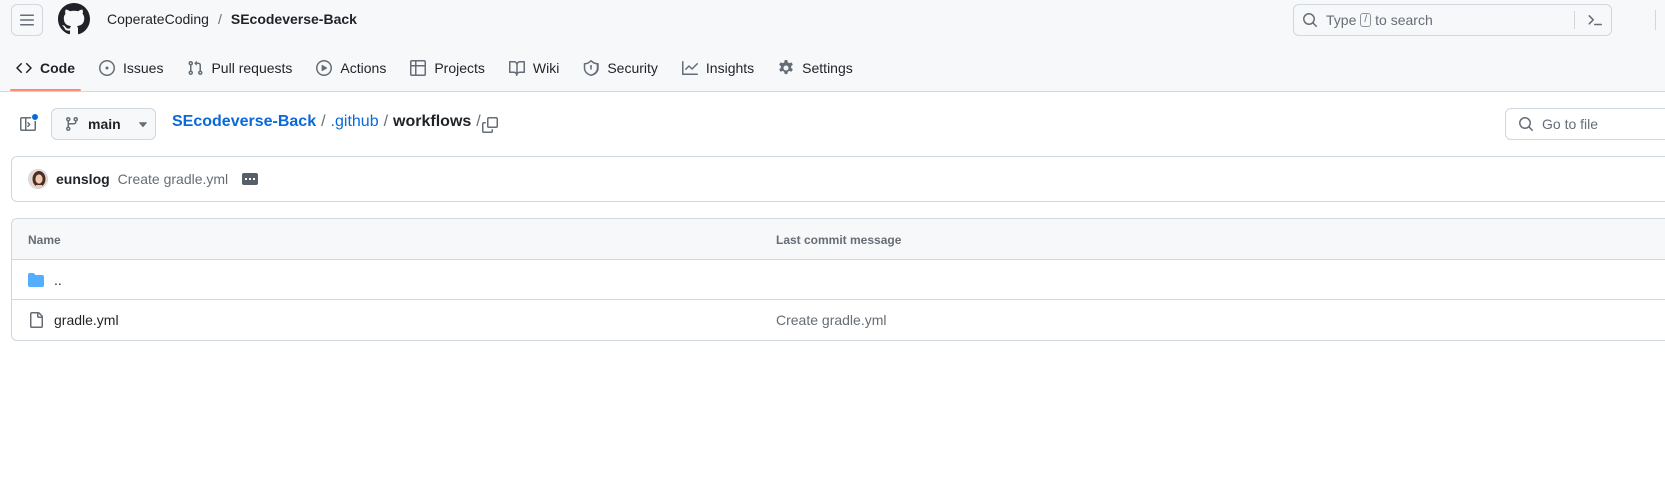 This screenshot has height=485, width=1665. I want to click on search-suffix: to search, so click(1404, 20).